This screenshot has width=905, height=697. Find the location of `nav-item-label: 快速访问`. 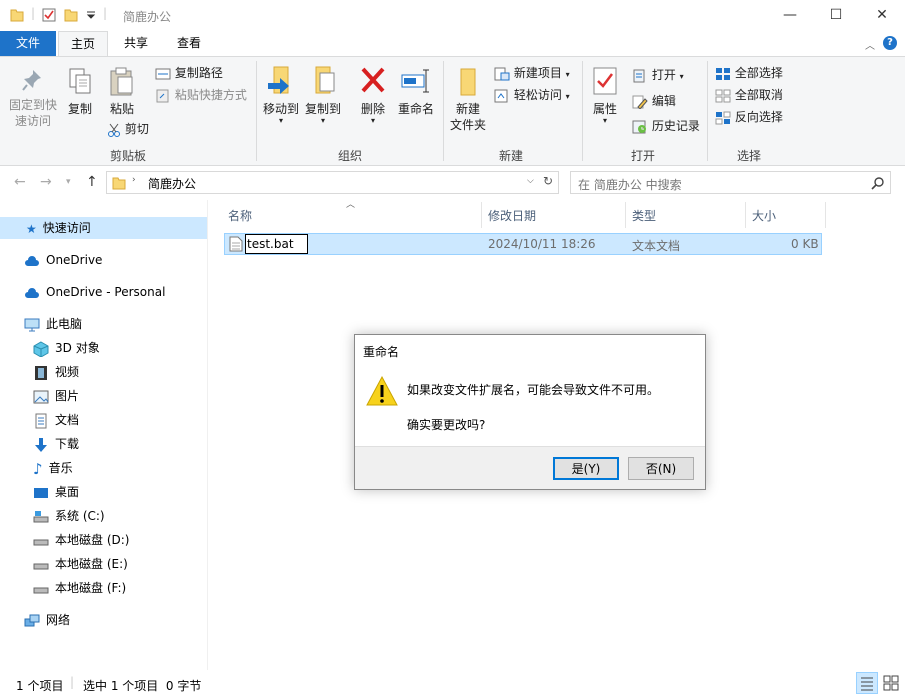

nav-item-label: 快速访问 is located at coordinates (66, 228).